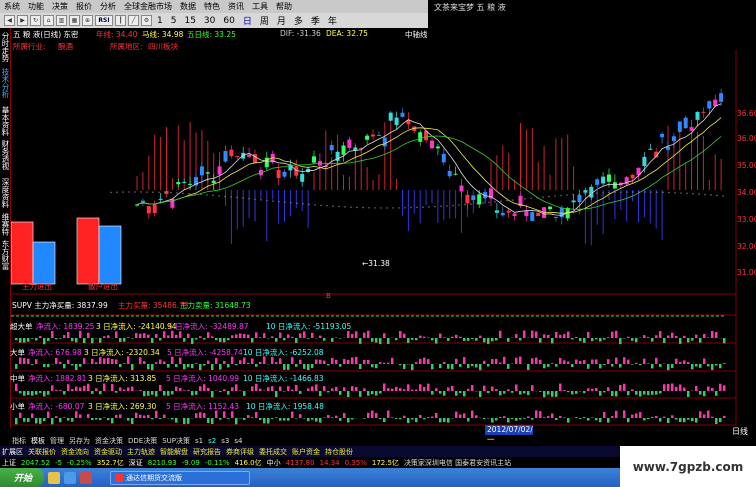 The image size is (756, 487). I want to click on tab-s4: s4, so click(238, 441).